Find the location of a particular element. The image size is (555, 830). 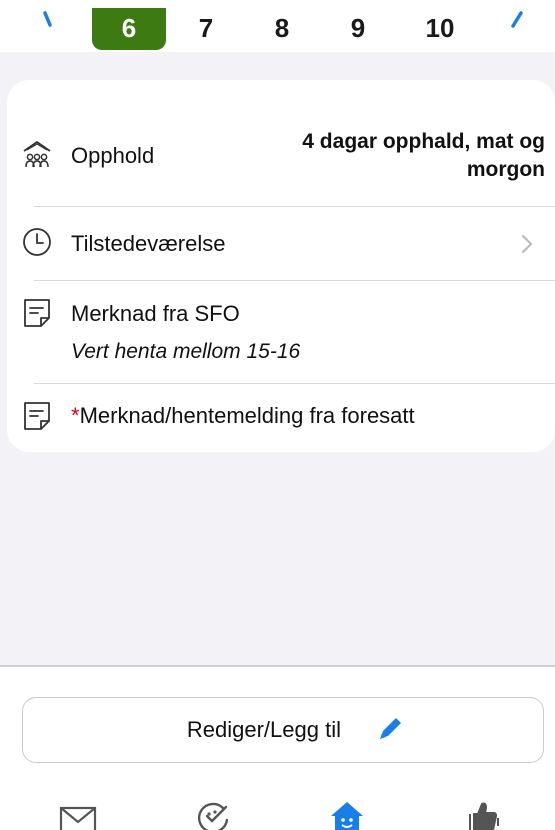

guardian-note-label-text: Merknad/hentemelding fra foresatt is located at coordinates (247, 415).